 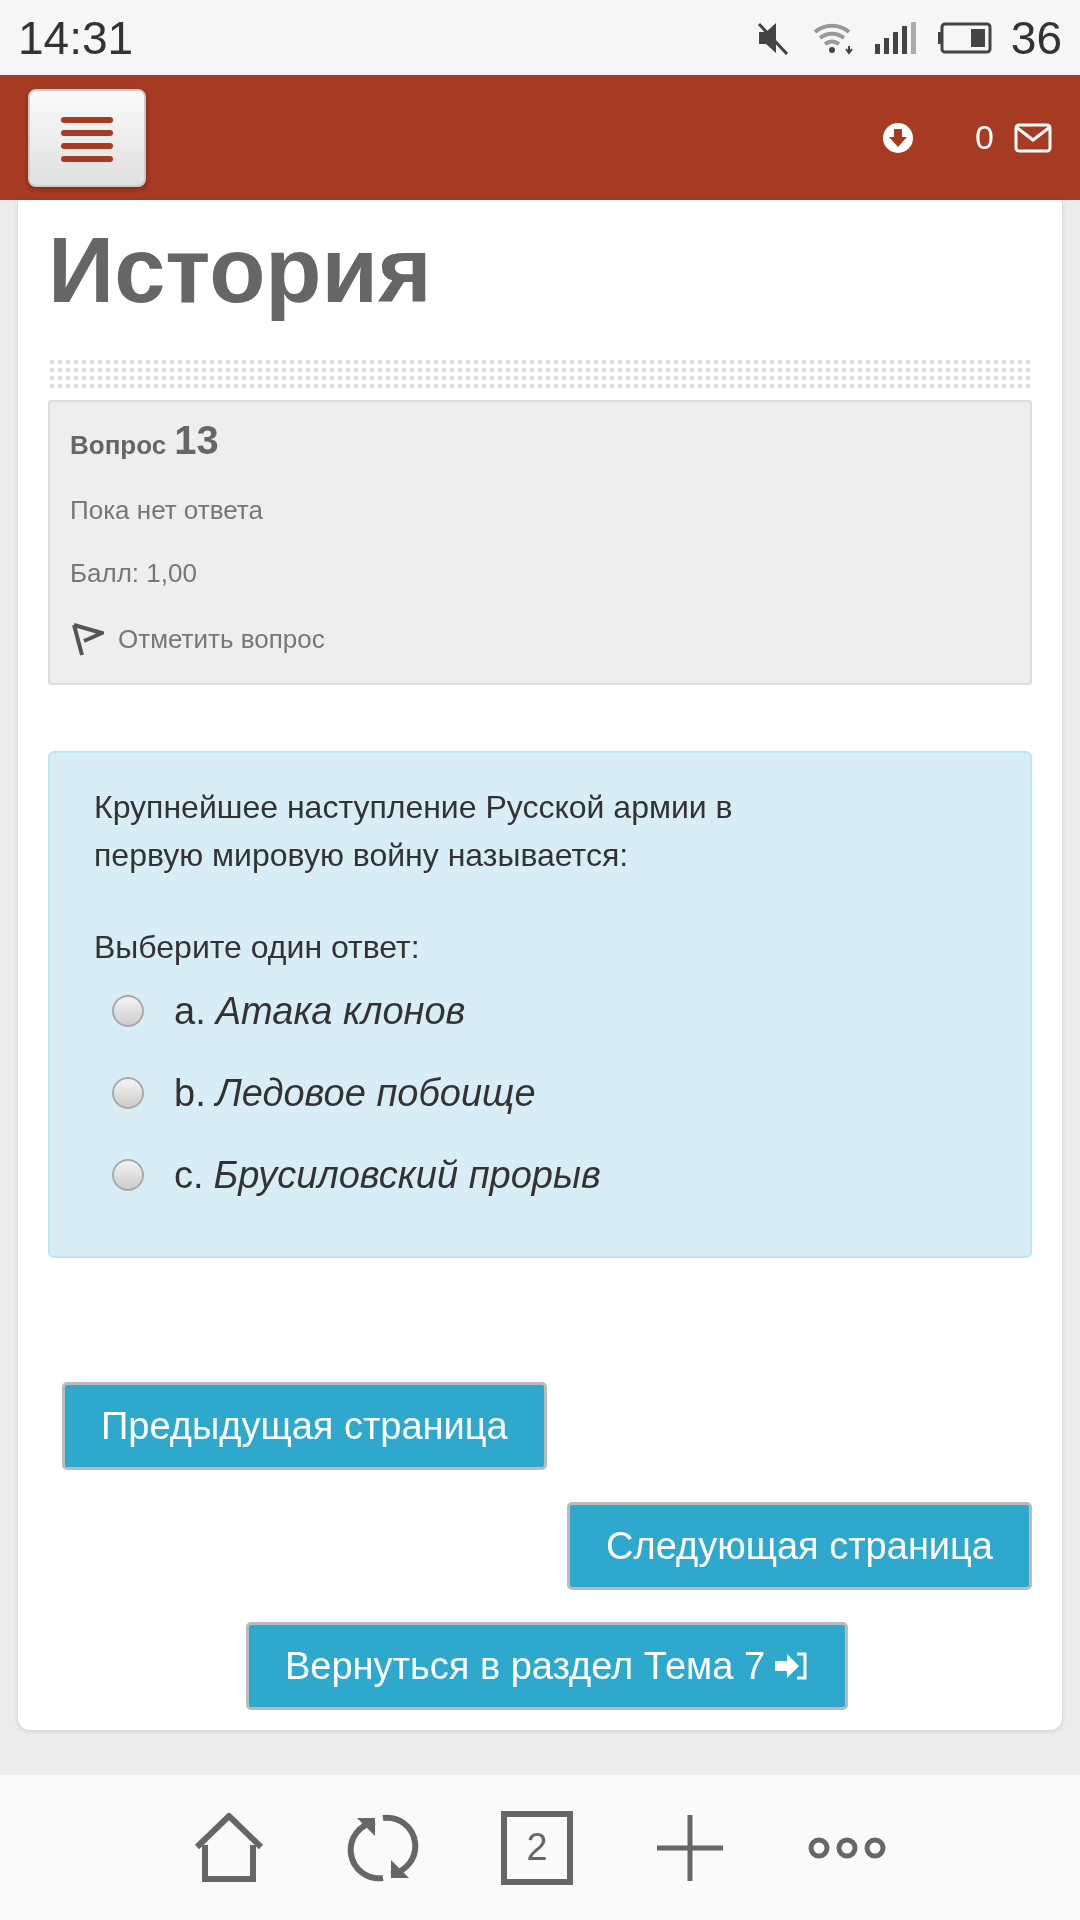 I want to click on answer-prompt: Выберите один ответ:, so click(x=257, y=947).